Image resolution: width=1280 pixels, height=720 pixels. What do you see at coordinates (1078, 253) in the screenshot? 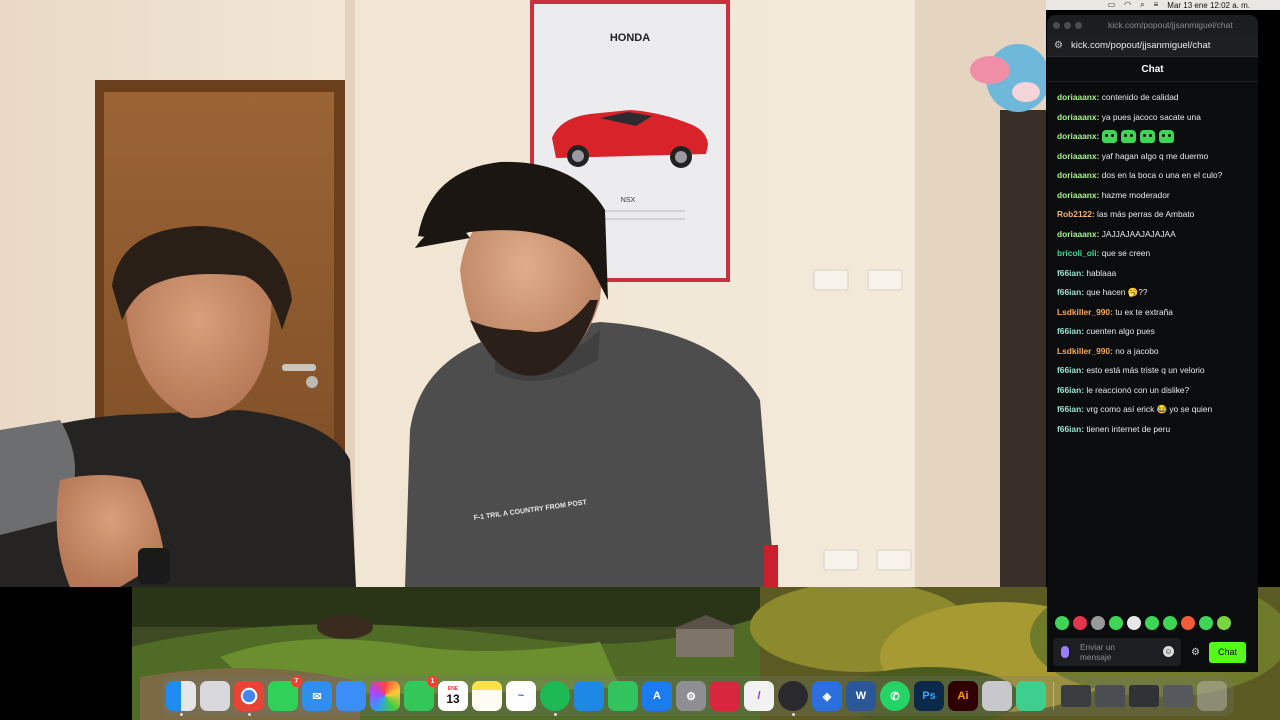
I see `chat-username: bricoli_oli:` at bounding box center [1078, 253].